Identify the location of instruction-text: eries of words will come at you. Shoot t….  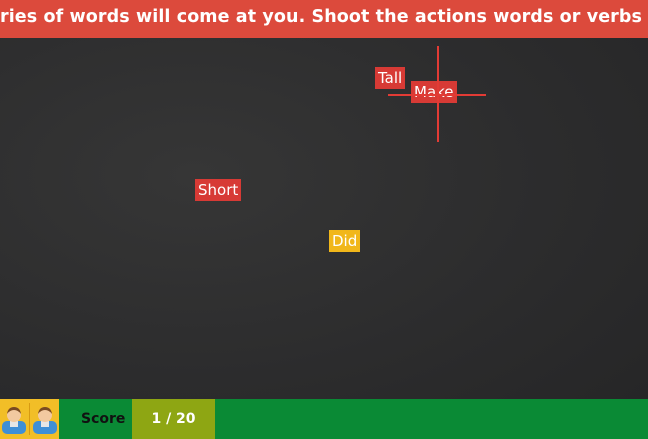
(324, 17).